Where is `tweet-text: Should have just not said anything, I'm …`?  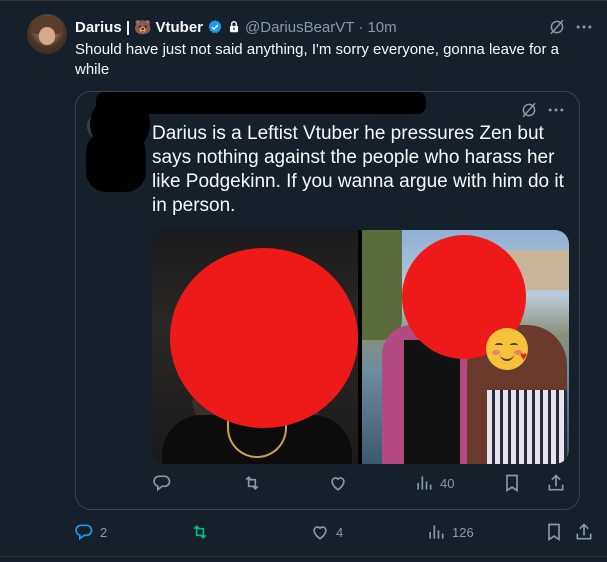
tweet-text: Should have just not said anything, I'm … is located at coordinates (317, 59).